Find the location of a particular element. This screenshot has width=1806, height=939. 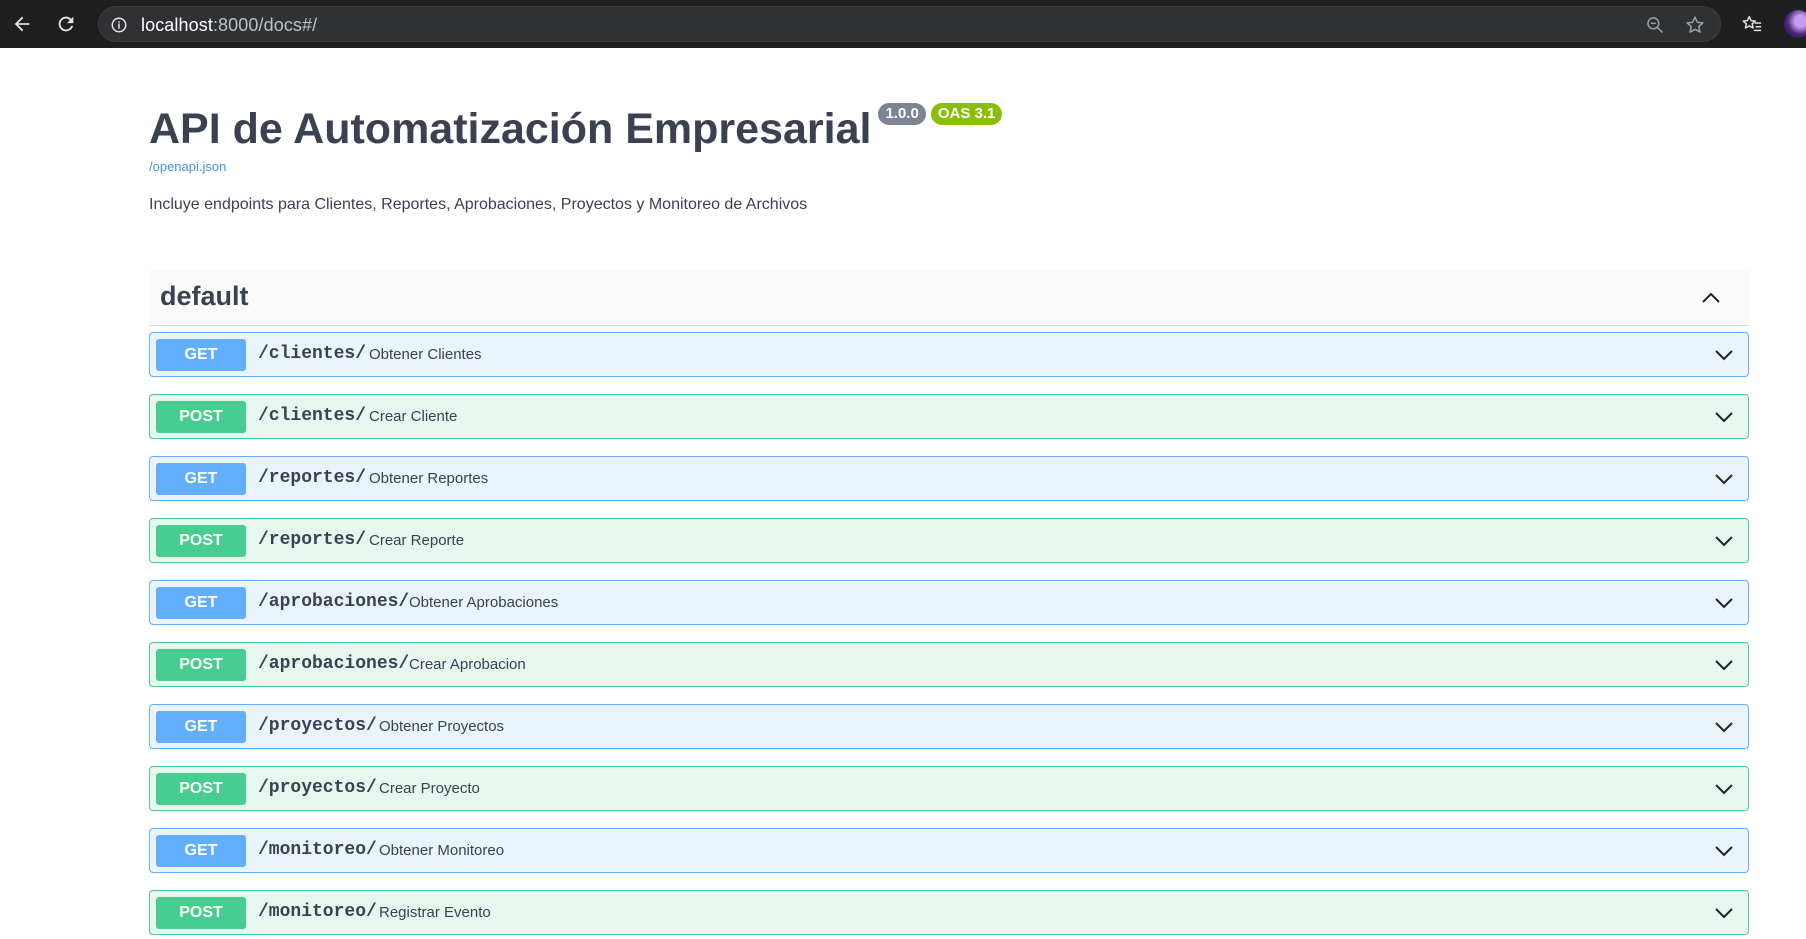

section-header: default is located at coordinates (949, 298).